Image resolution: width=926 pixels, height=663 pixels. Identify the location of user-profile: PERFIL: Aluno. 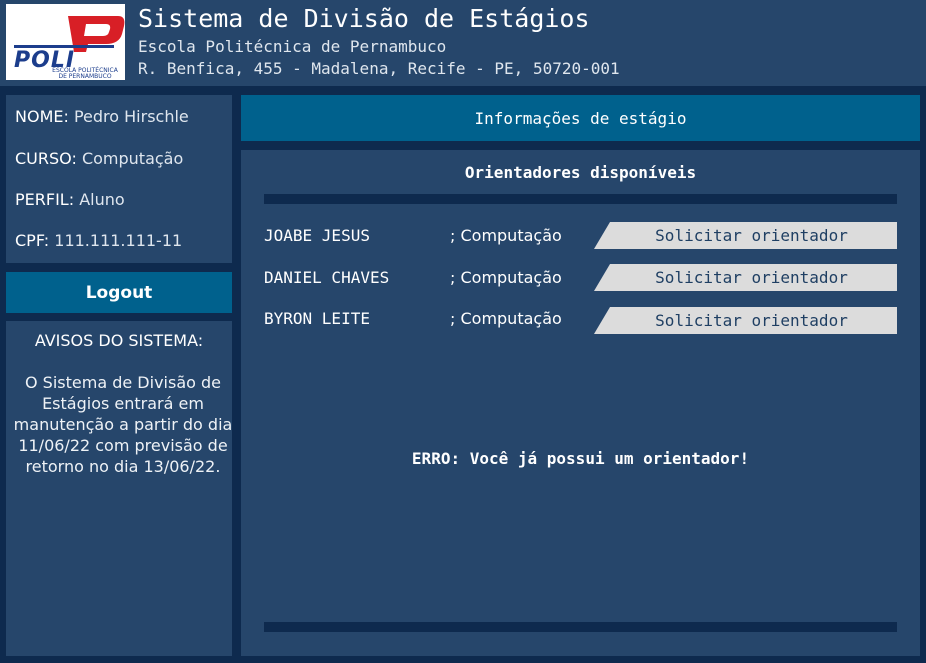
(70, 199).